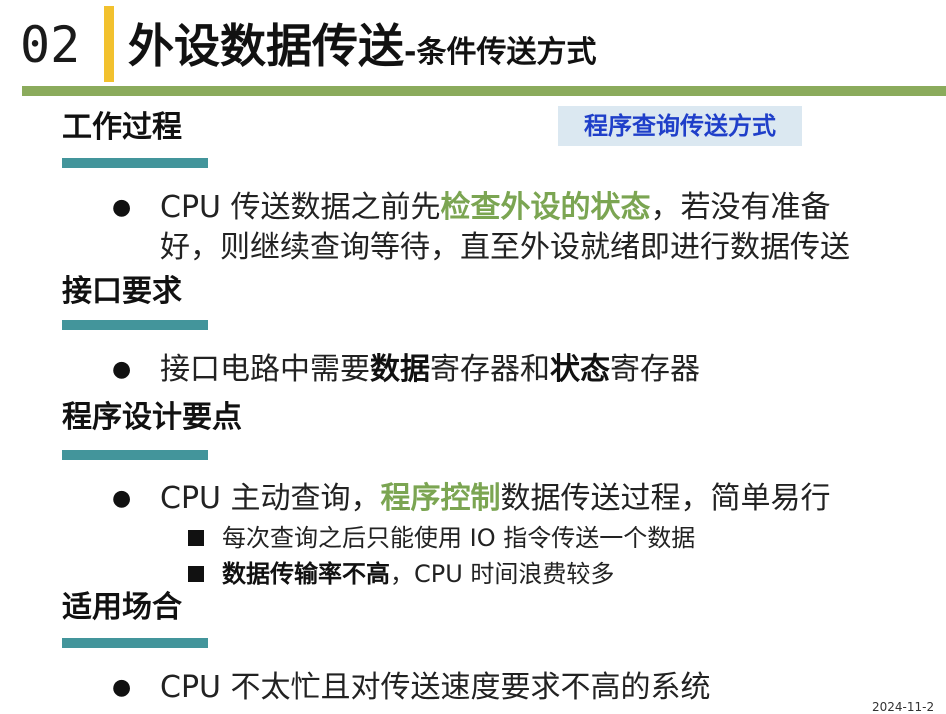 This screenshot has height=714, width=946. What do you see at coordinates (903, 707) in the screenshot?
I see `slide-date: 2024-11-2` at bounding box center [903, 707].